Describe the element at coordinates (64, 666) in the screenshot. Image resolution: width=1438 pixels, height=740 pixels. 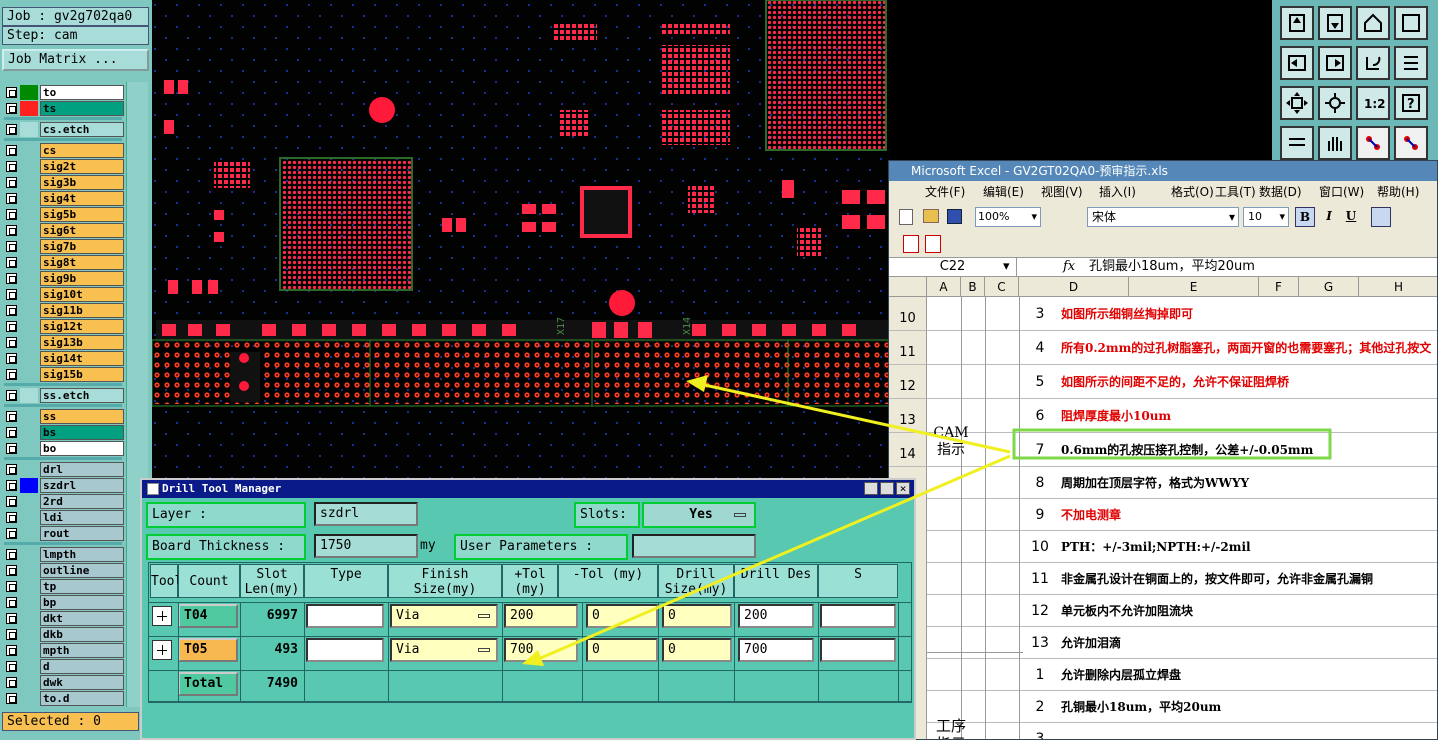
I see `layer-row: d` at that location.